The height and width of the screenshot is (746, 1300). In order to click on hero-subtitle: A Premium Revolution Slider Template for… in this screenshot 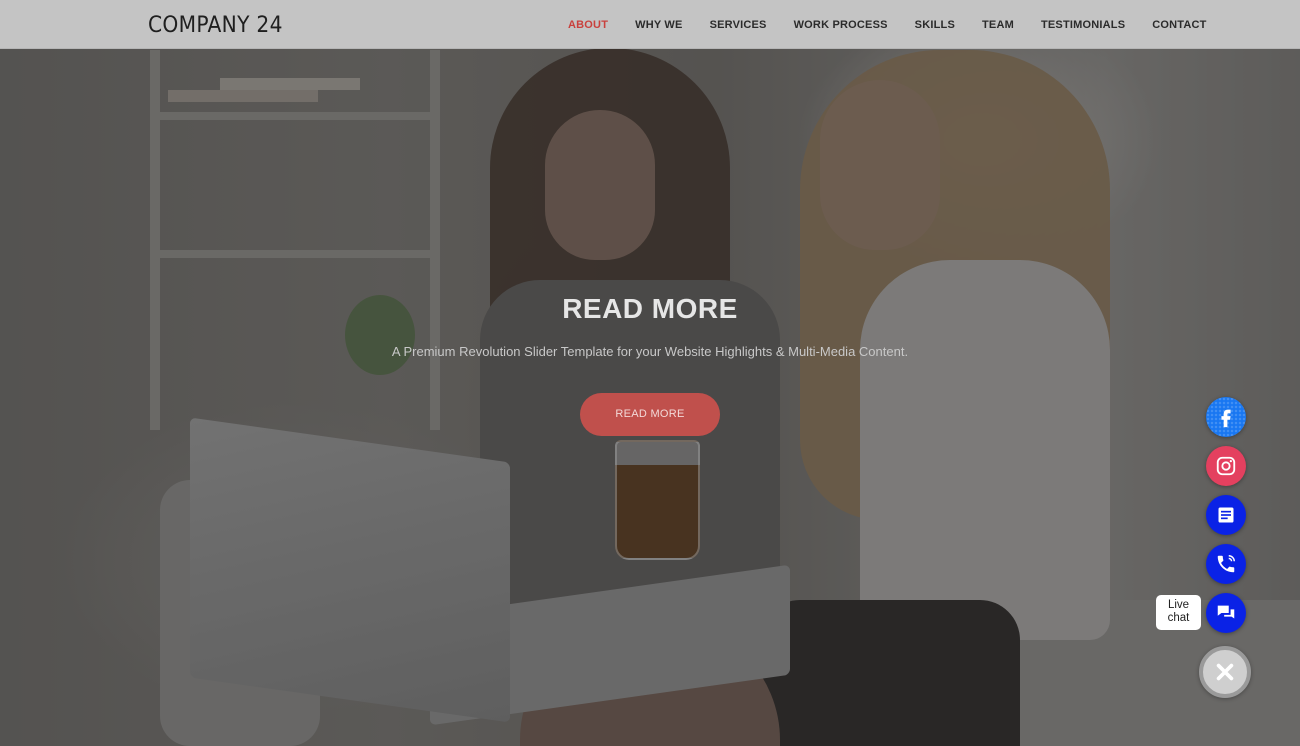, I will do `click(650, 351)`.